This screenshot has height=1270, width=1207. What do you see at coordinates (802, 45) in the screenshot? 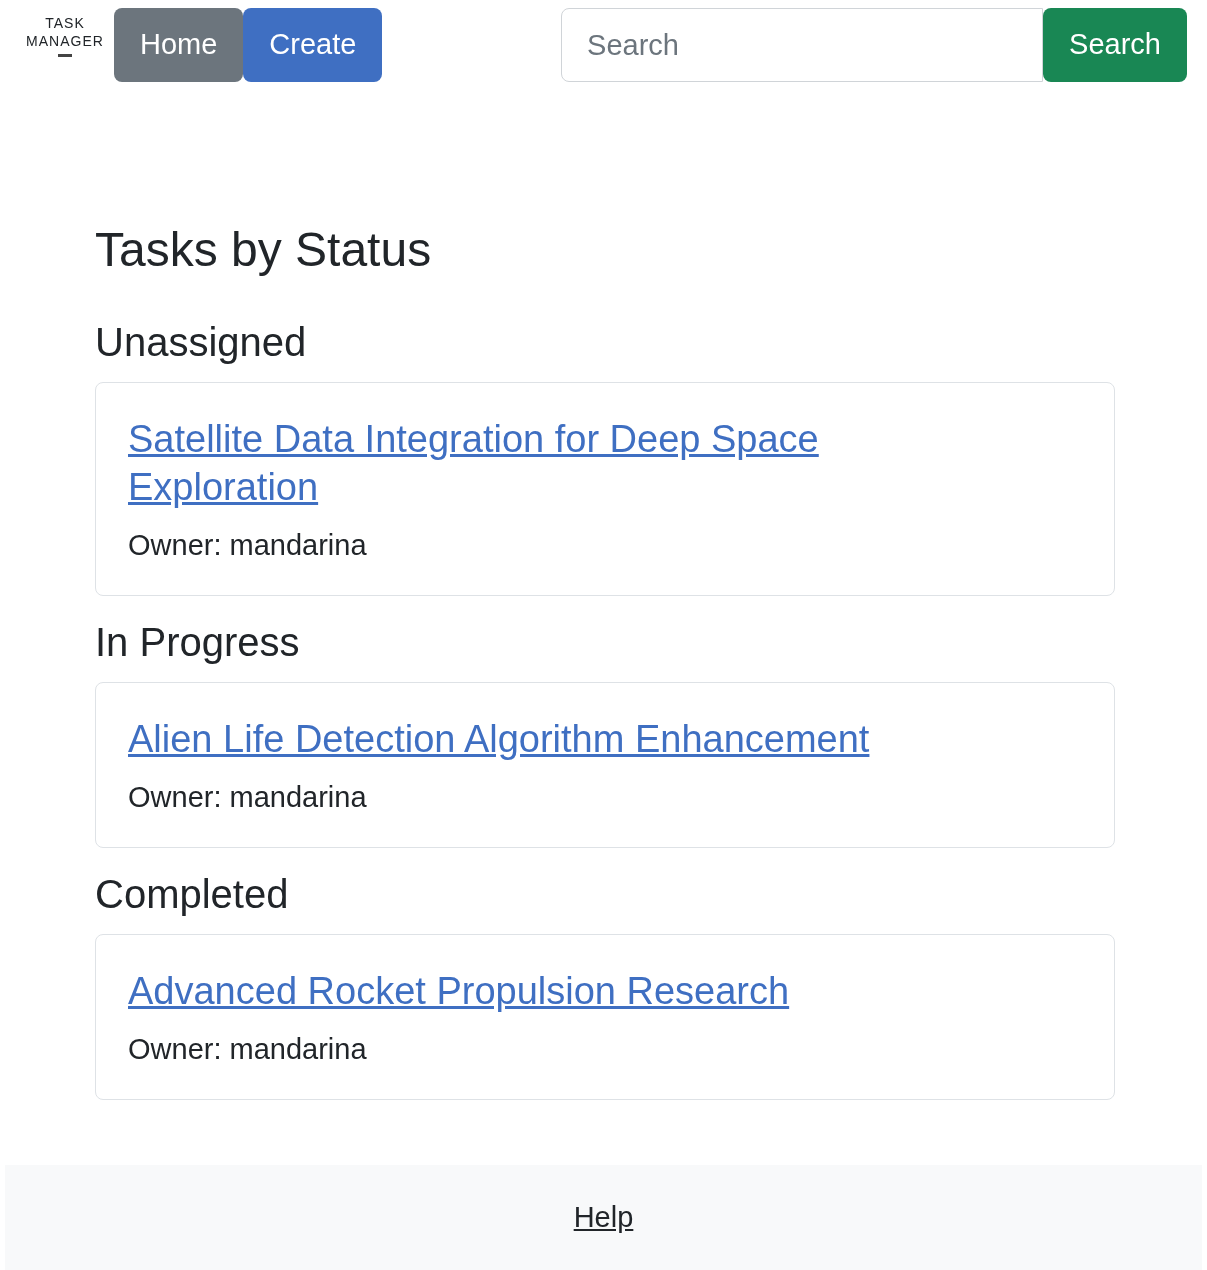
I see `search-field: Search` at bounding box center [802, 45].